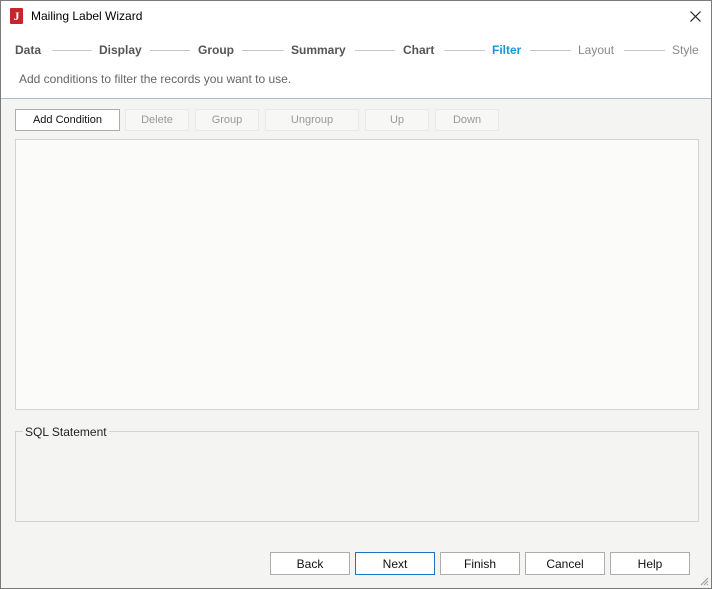  Describe the element at coordinates (67, 120) in the screenshot. I see `add-condition-button: Add Condition` at that location.